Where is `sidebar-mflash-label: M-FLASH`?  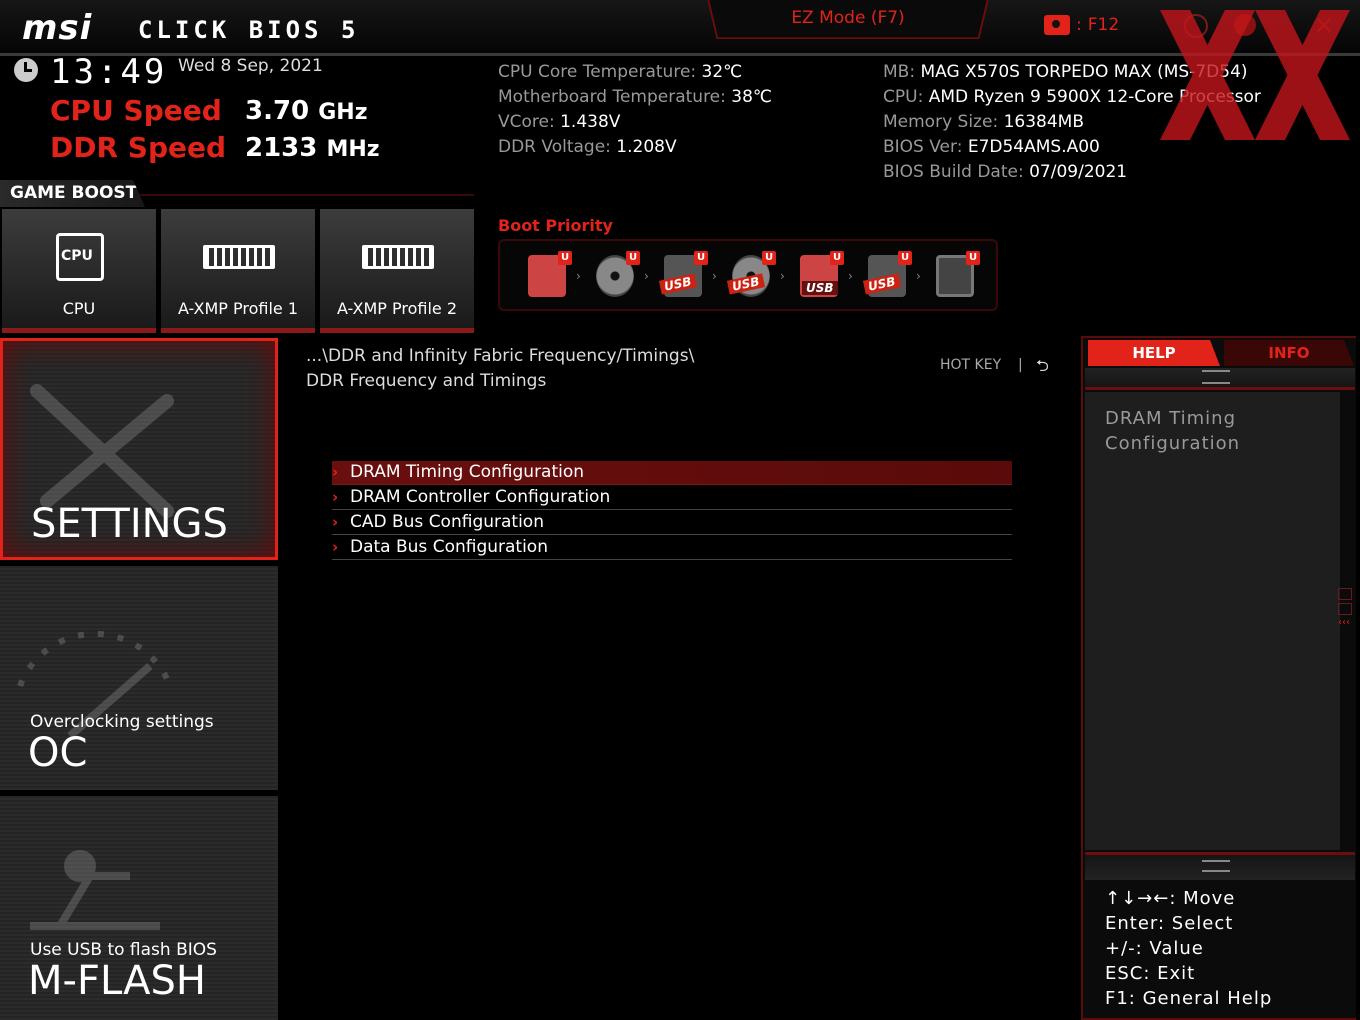 sidebar-mflash-label: M-FLASH is located at coordinates (117, 981).